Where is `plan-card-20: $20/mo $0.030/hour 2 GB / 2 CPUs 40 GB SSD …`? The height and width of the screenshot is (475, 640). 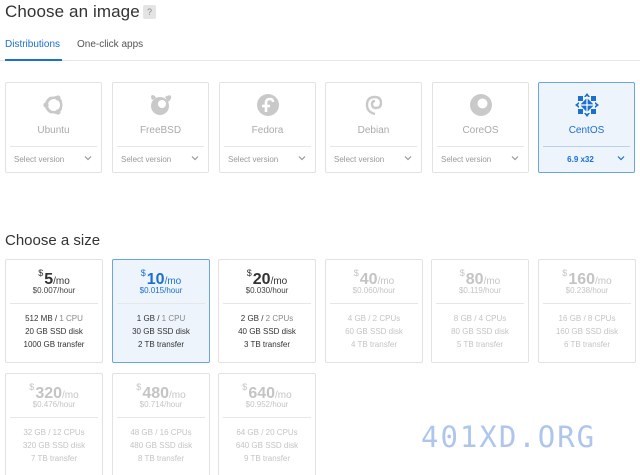 plan-card-20: $20/mo $0.030/hour 2 GB / 2 CPUs 40 GB SSD … is located at coordinates (267, 311).